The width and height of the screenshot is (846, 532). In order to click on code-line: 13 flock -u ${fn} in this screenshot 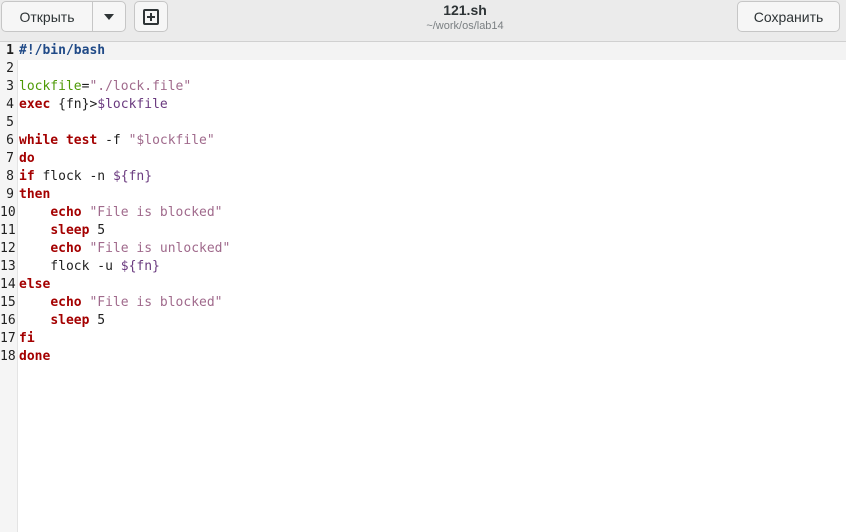, I will do `click(423, 267)`.